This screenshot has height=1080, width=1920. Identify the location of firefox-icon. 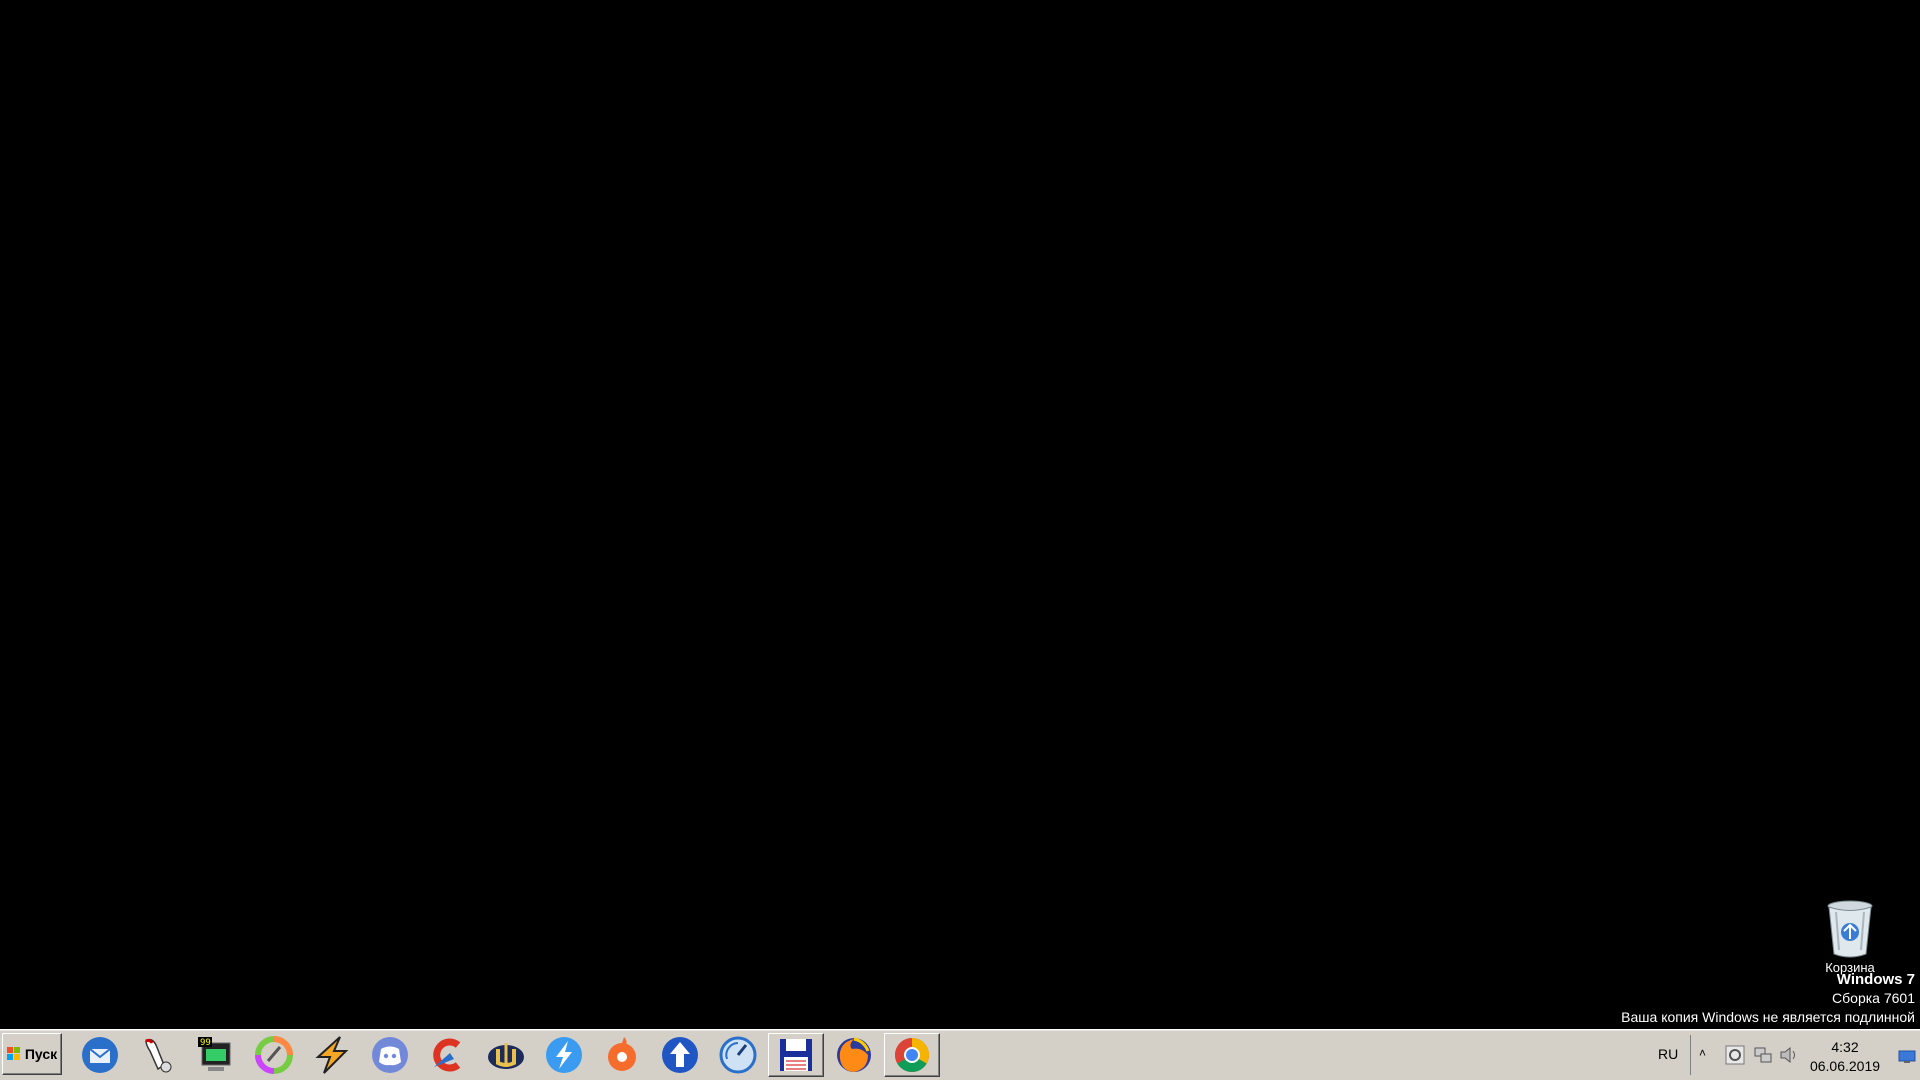
(854, 1054).